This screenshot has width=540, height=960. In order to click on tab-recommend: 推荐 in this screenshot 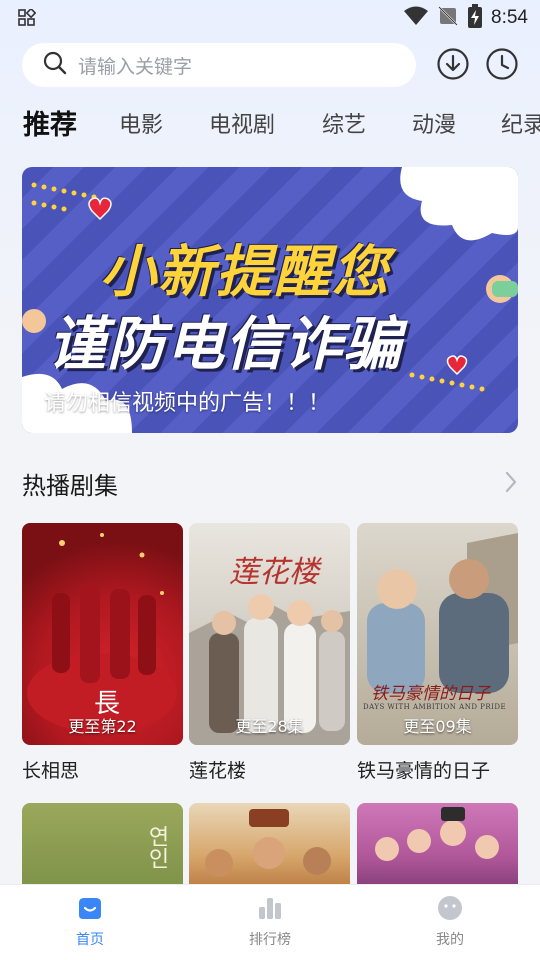, I will do `click(50, 126)`.